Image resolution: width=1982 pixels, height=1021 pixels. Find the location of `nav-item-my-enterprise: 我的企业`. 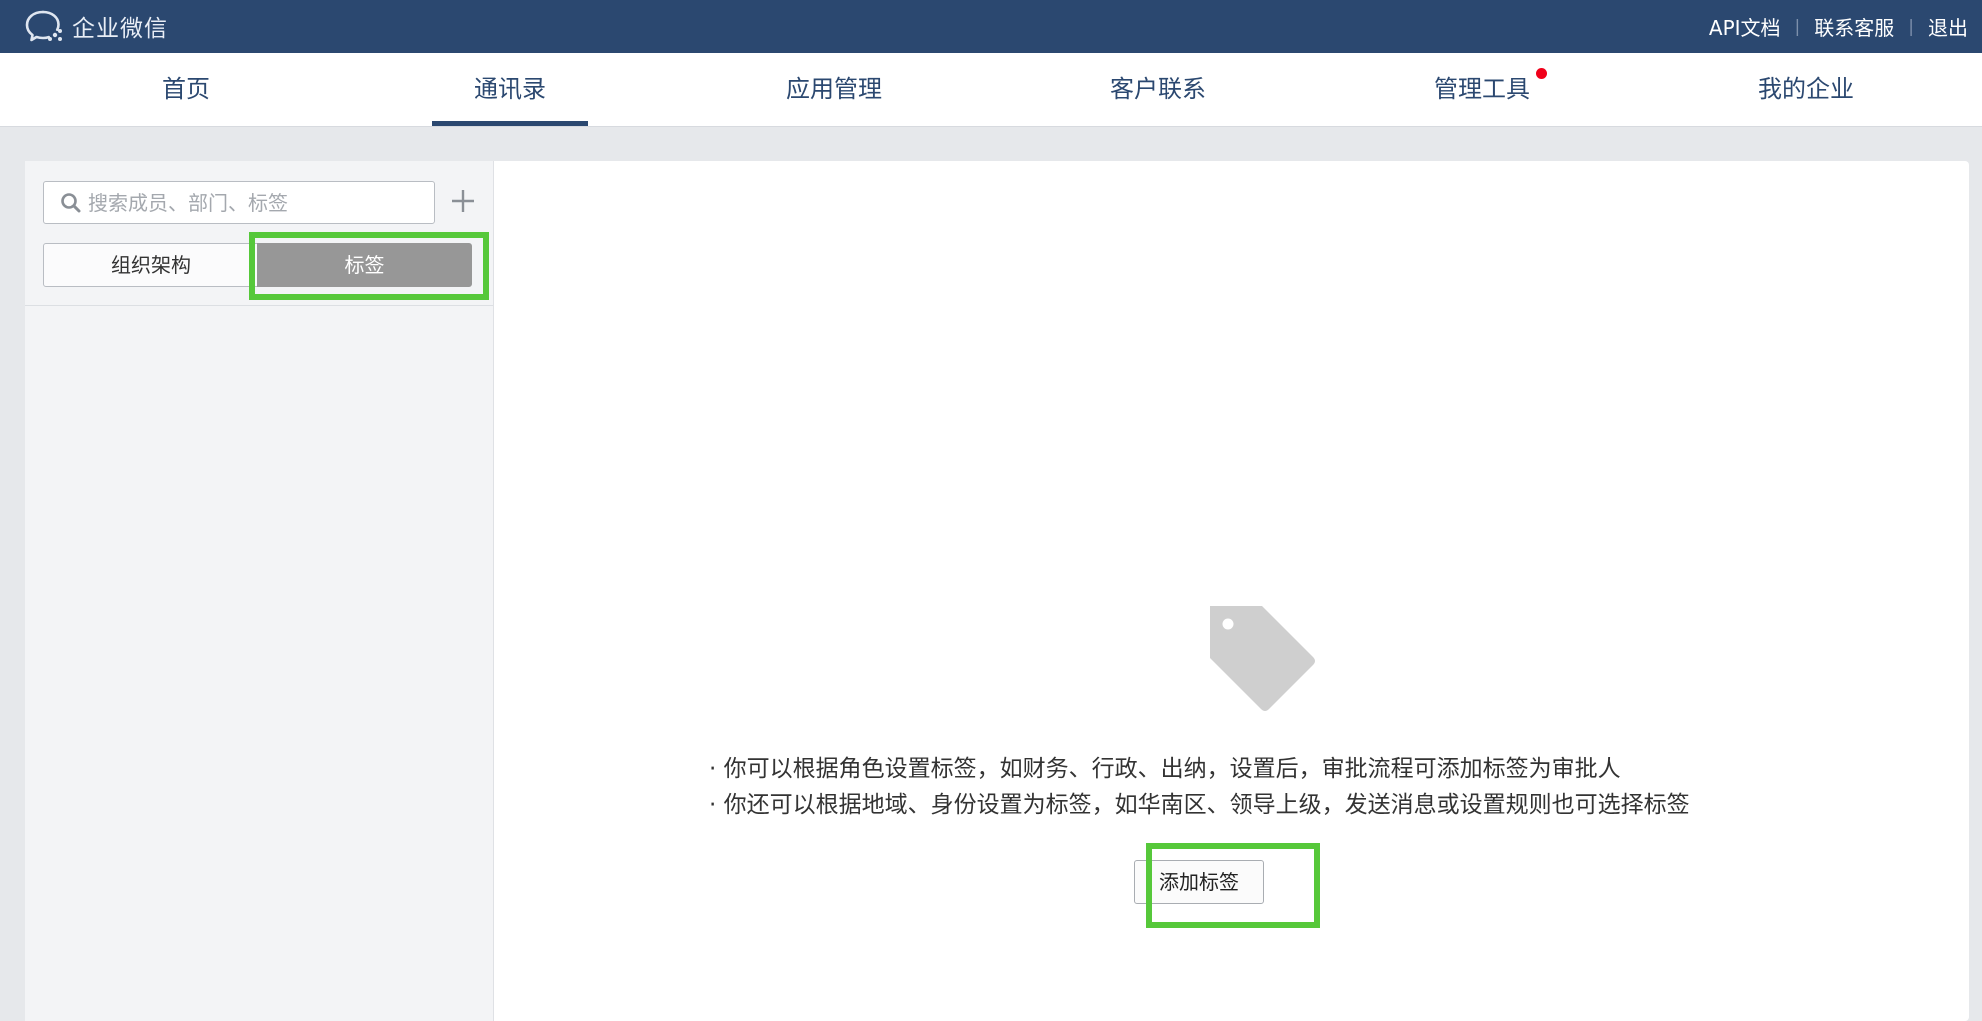

nav-item-my-enterprise: 我的企业 is located at coordinates (1806, 89).